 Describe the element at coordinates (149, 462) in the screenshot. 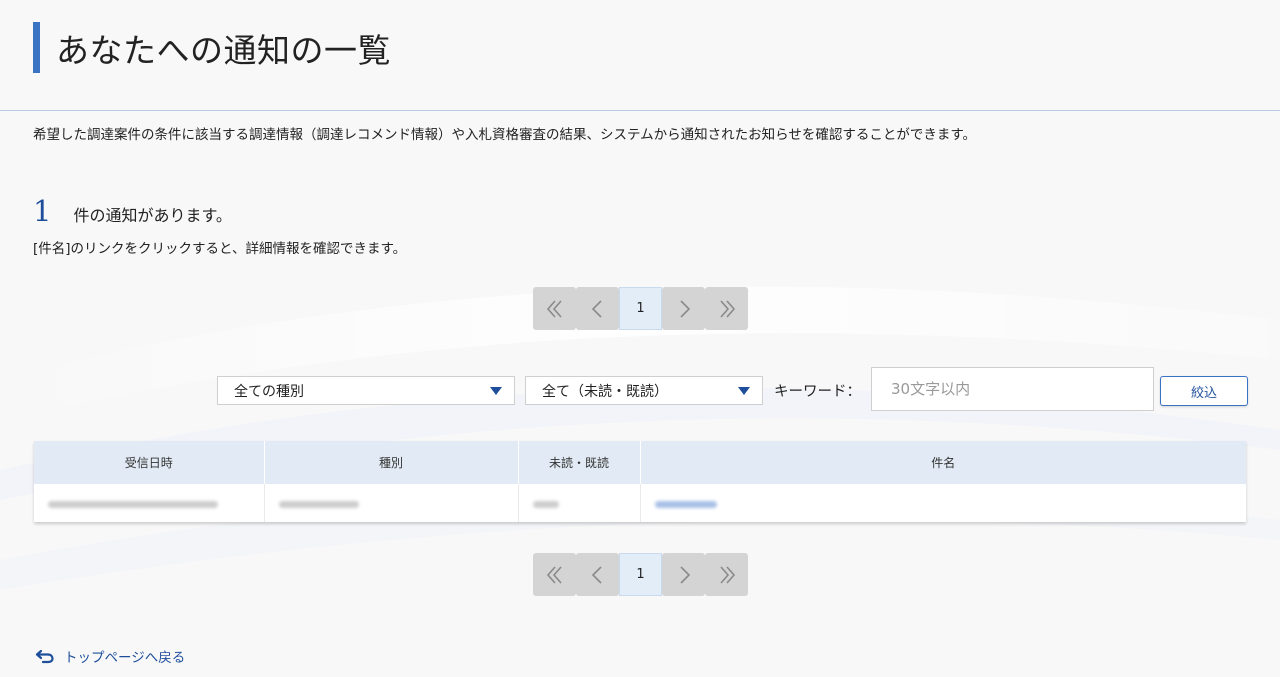

I see `header-received-datetime: 受信日時` at that location.